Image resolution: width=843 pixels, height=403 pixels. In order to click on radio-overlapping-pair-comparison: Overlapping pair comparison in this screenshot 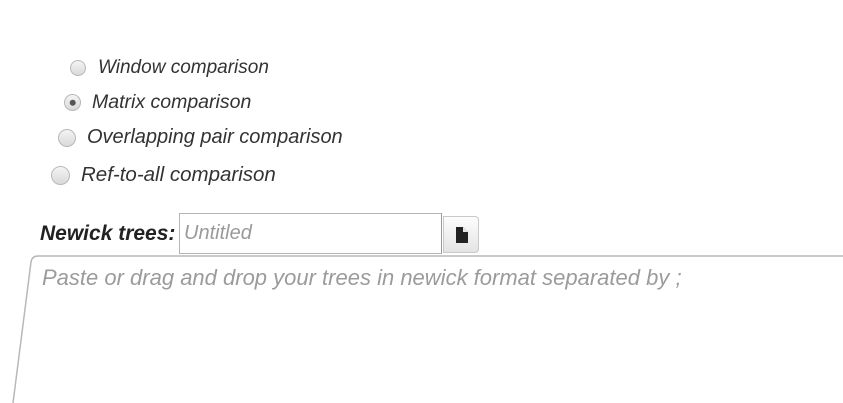, I will do `click(200, 137)`.